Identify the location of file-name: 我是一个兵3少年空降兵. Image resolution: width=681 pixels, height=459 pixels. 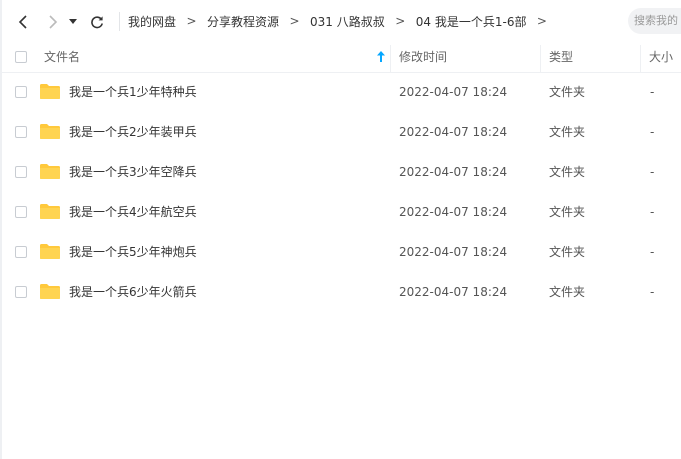
(133, 172).